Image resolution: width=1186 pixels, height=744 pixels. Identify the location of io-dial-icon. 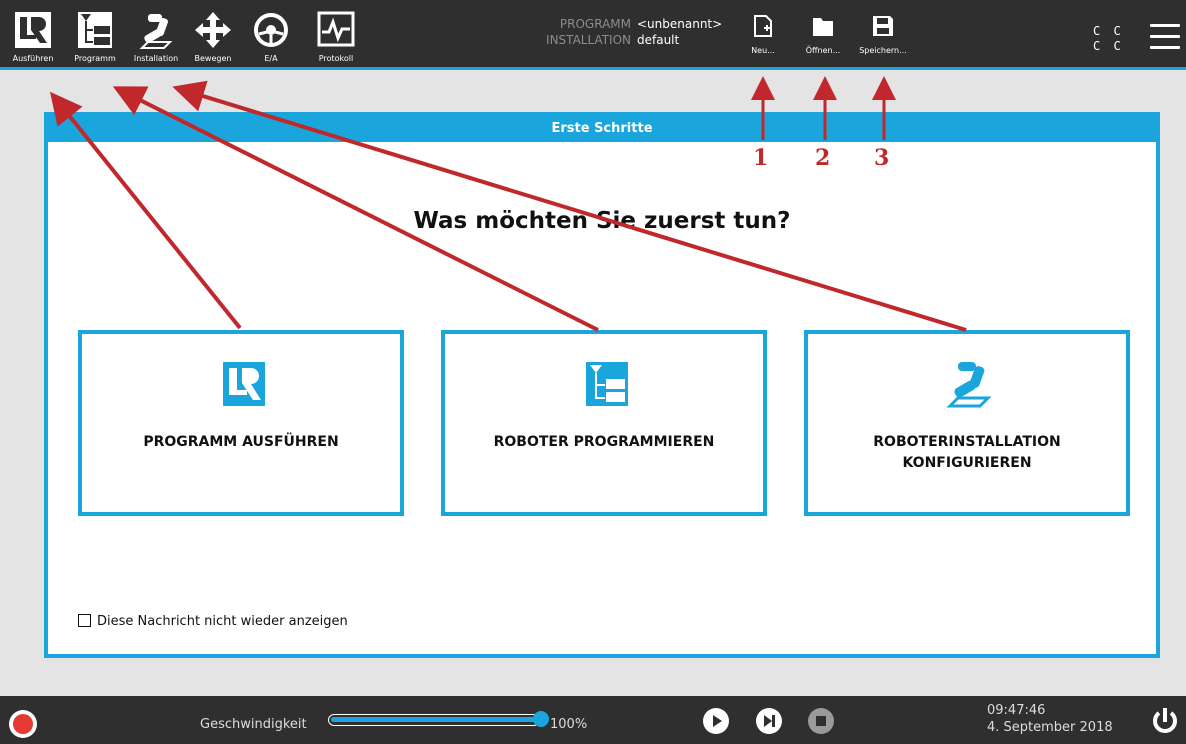
(271, 30).